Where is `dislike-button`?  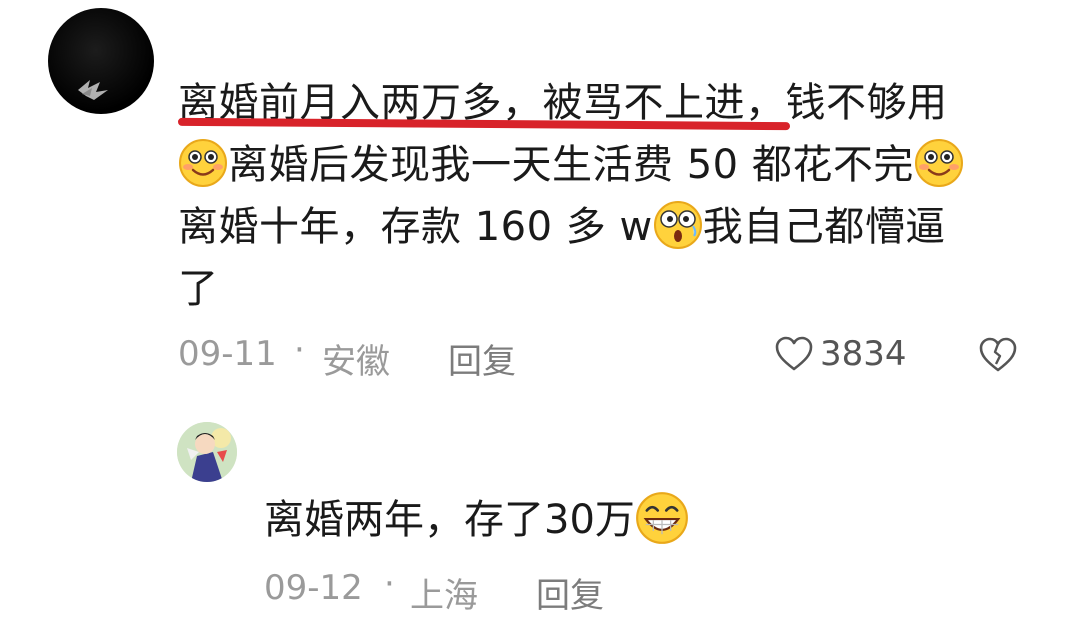 dislike-button is located at coordinates (998, 359).